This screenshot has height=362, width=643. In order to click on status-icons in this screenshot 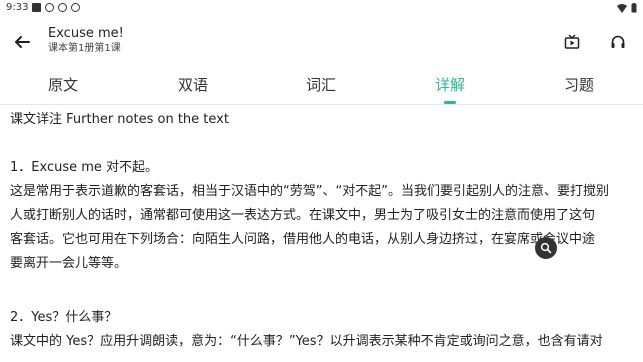, I will do `click(56, 7)`.